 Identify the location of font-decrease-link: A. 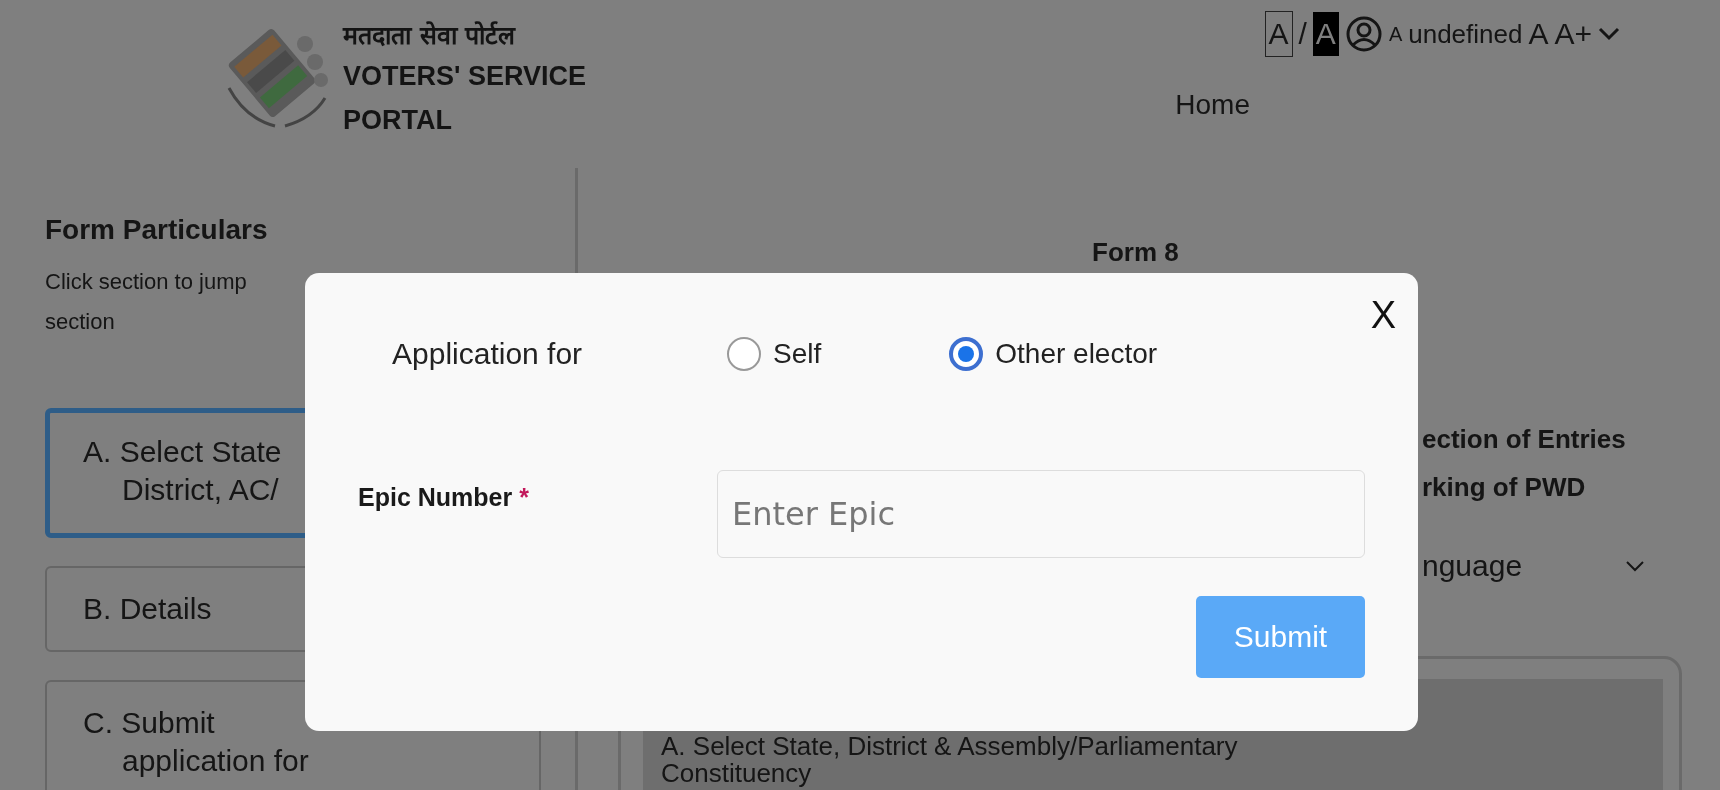
(1395, 34).